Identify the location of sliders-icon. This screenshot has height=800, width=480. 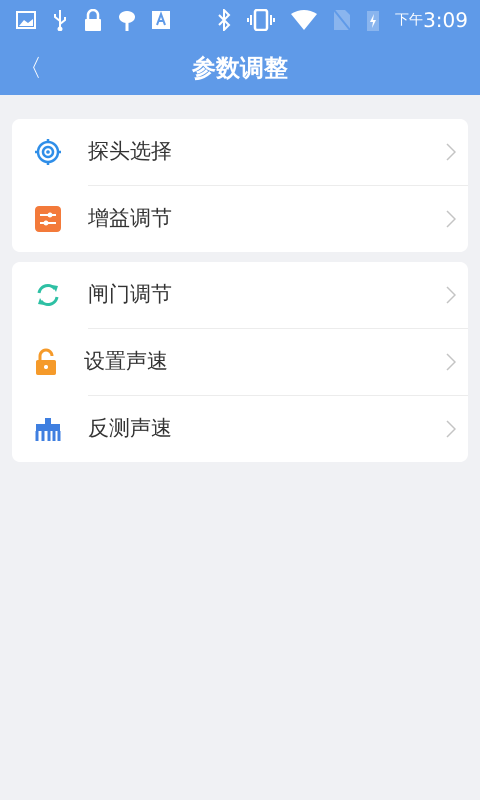
(48, 219).